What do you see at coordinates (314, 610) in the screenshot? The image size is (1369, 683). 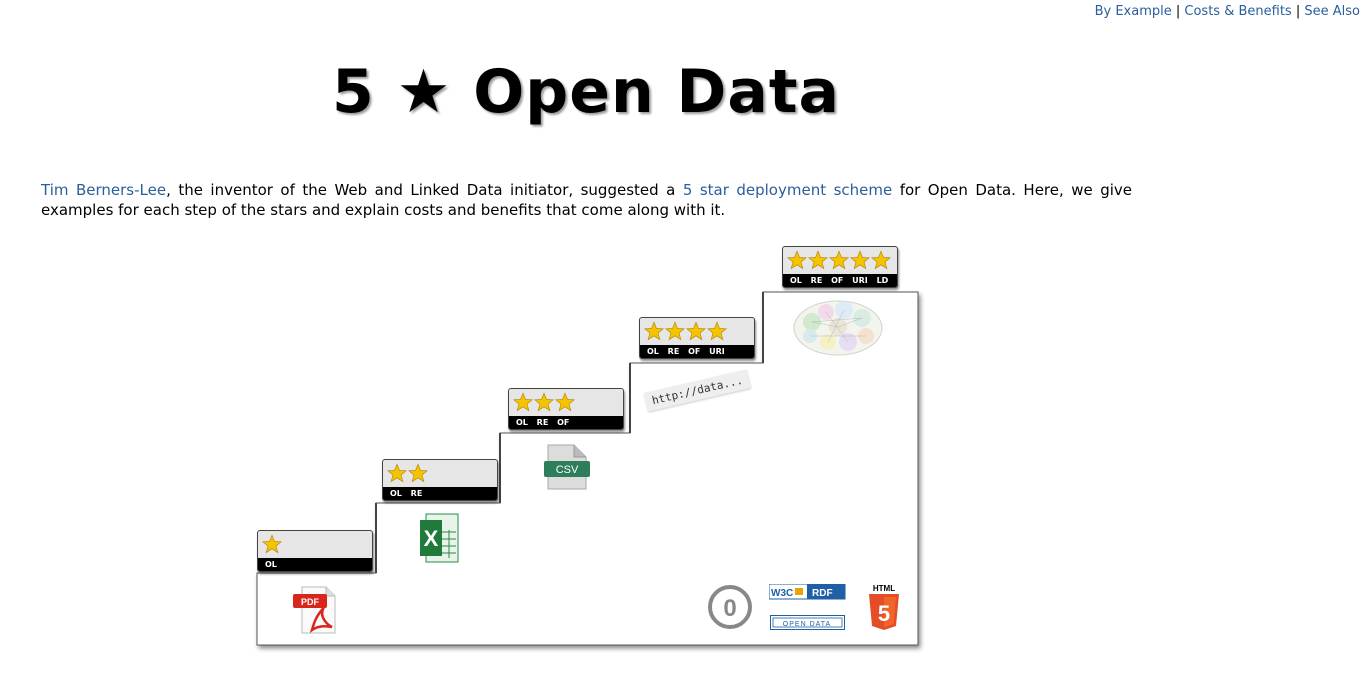 I see `pdf-file-icon: PDF` at bounding box center [314, 610].